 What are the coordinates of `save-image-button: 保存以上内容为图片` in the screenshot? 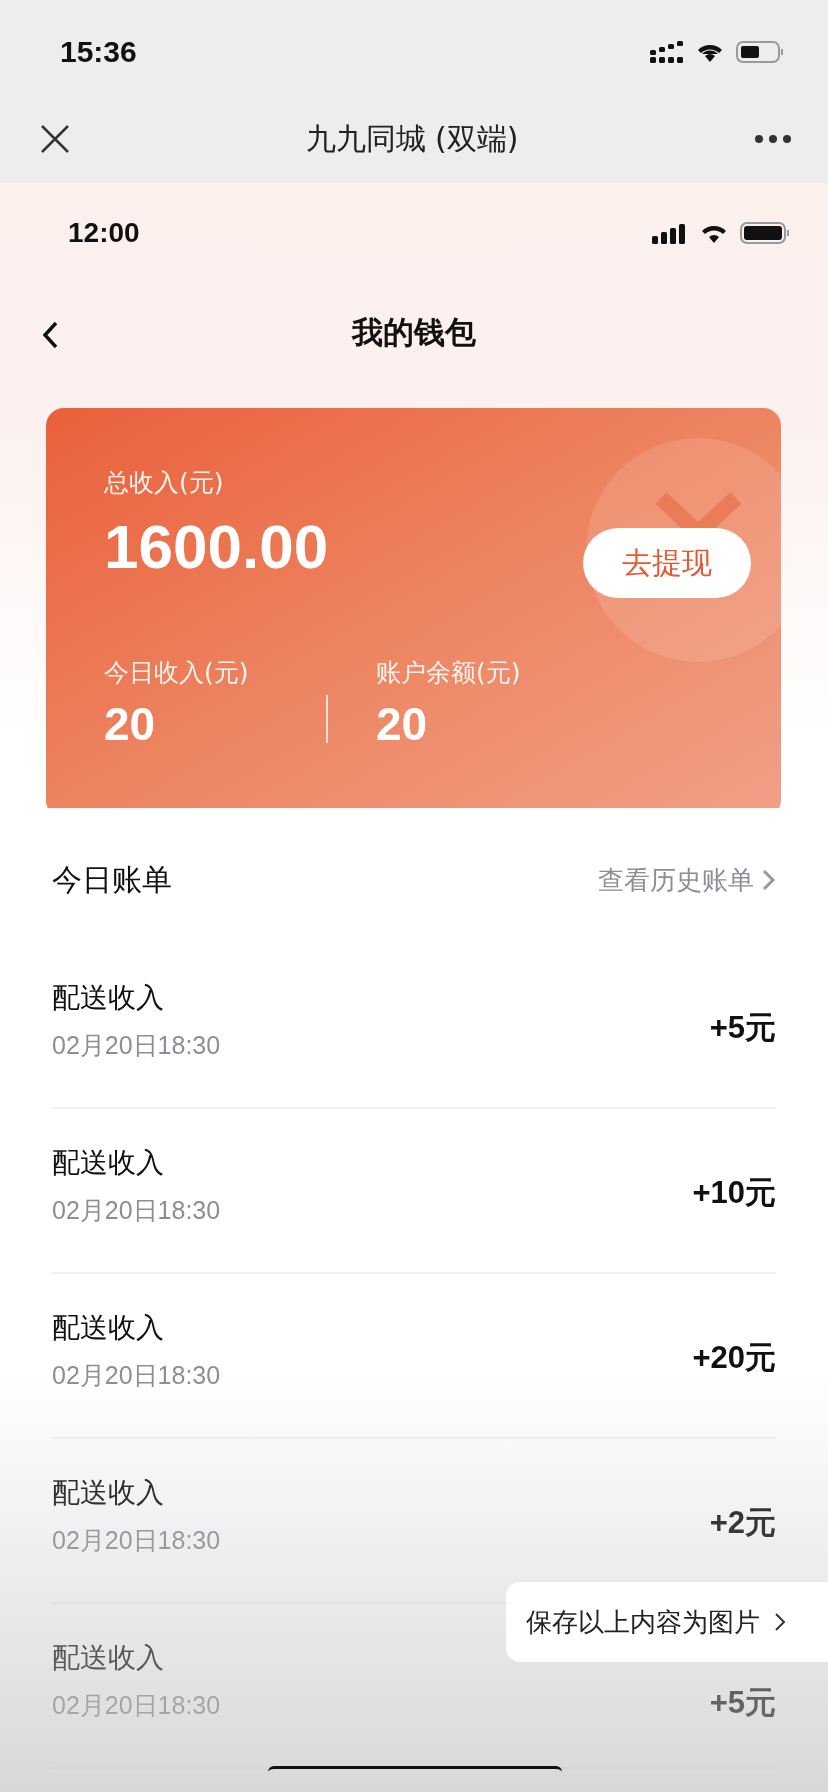 It's located at (667, 1622).